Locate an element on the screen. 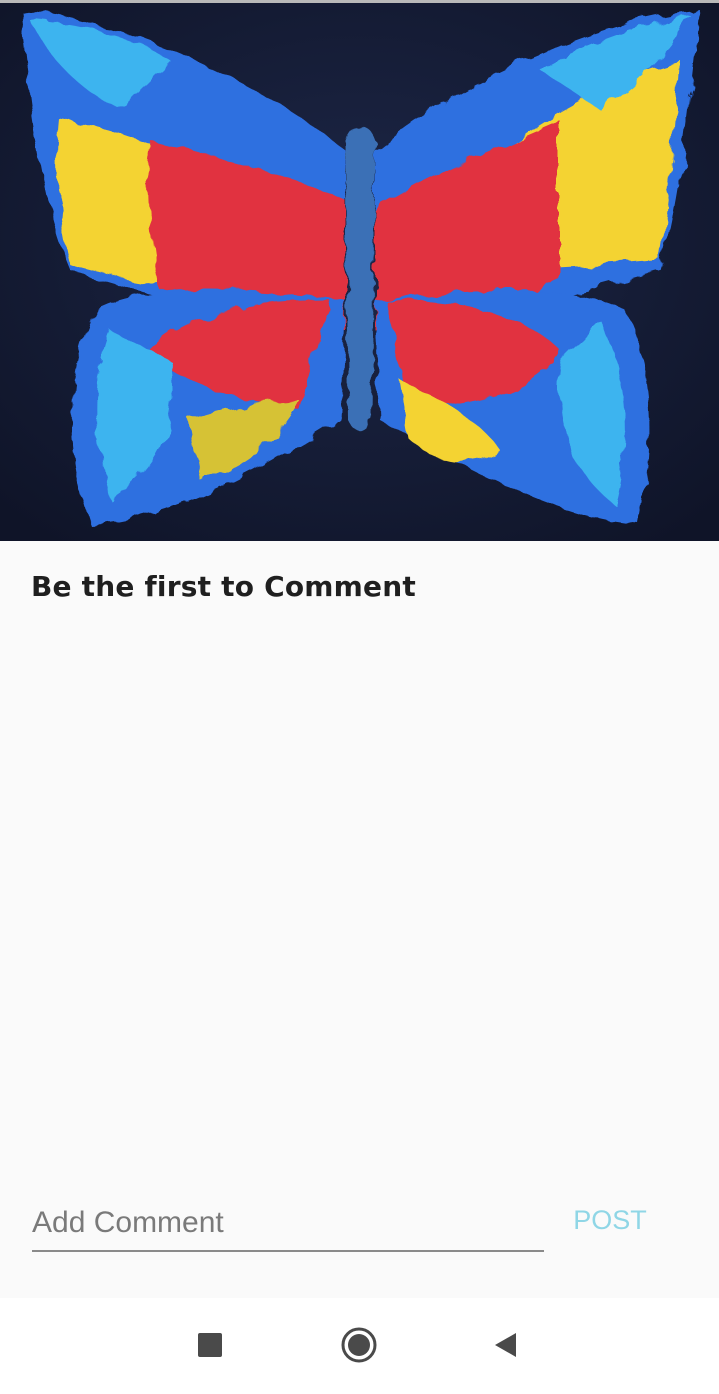 The height and width of the screenshot is (1394, 719). recents-button is located at coordinates (210, 1345).